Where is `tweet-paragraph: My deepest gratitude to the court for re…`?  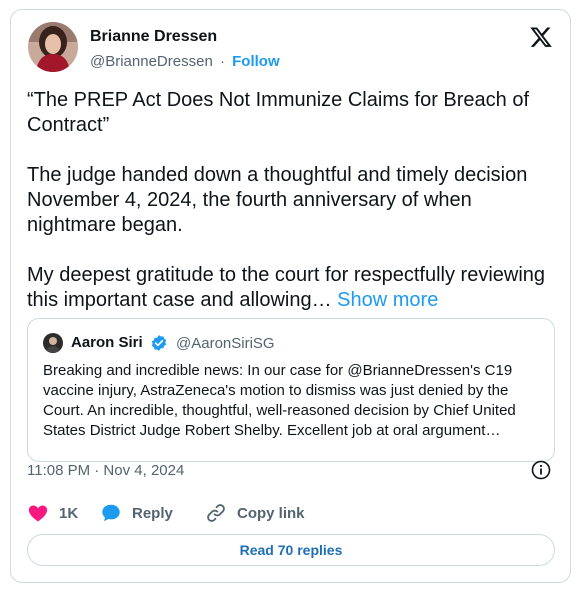 tweet-paragraph: My deepest gratitude to the court for re… is located at coordinates (294, 288).